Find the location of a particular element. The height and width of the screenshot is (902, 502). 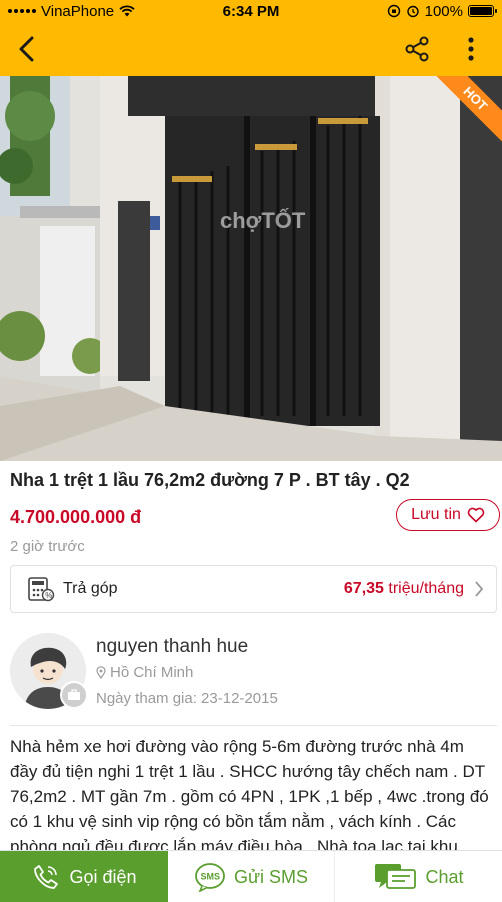

installment-value: 67,35 is located at coordinates (363, 588).